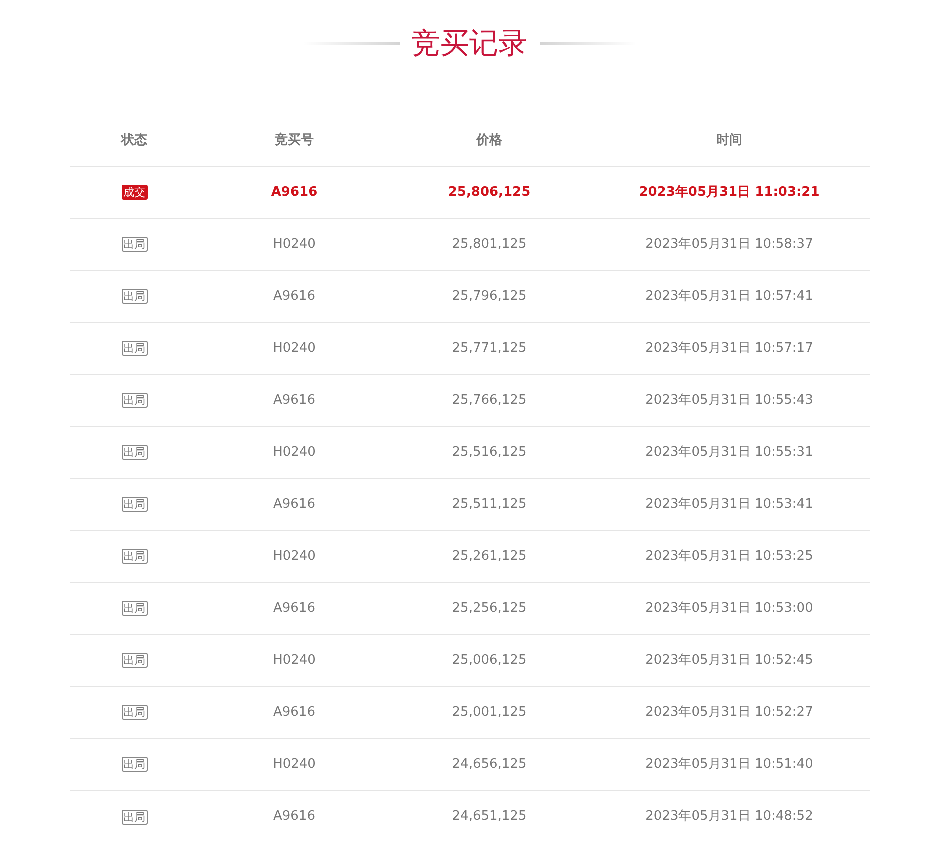 The image size is (939, 843). Describe the element at coordinates (729, 141) in the screenshot. I see `column-header: 时间` at that location.